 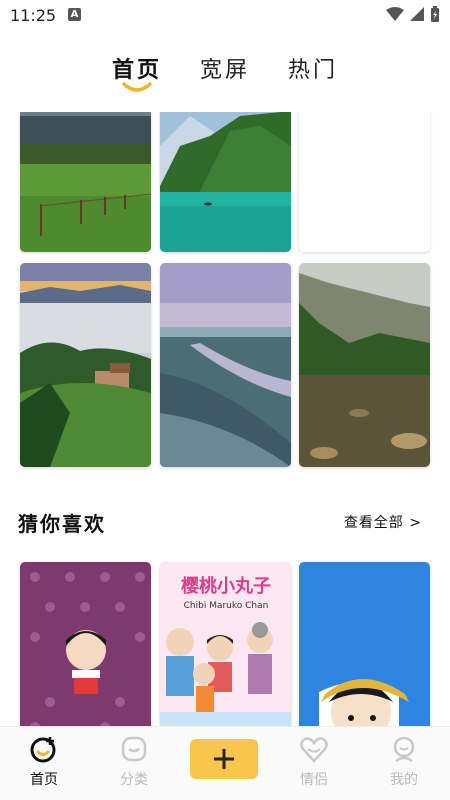 What do you see at coordinates (417, 14) in the screenshot?
I see `signal-icon` at bounding box center [417, 14].